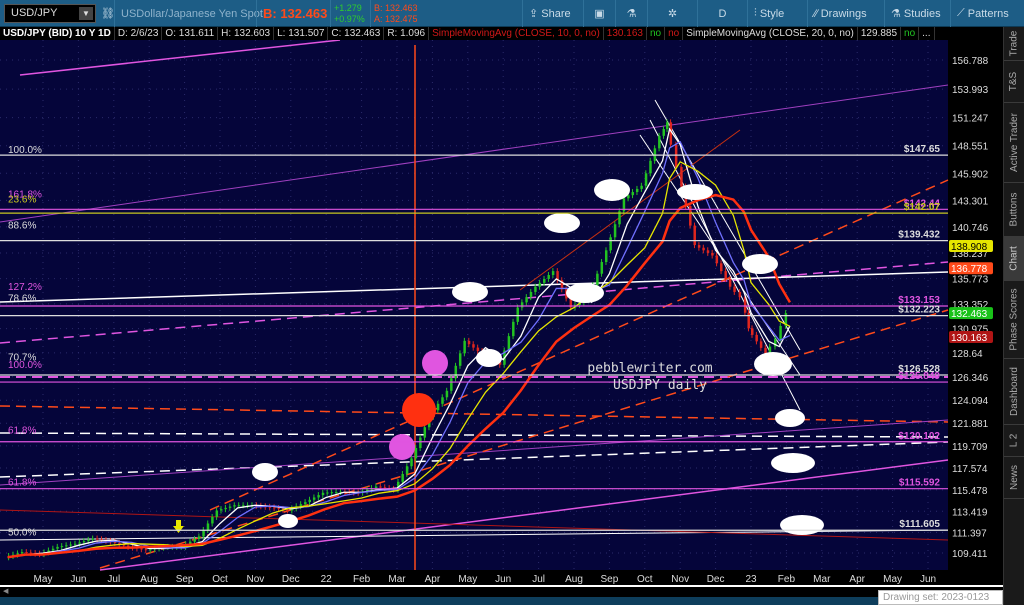  Describe the element at coordinates (857, 579) in the screenshot. I see `time-tick-label: Apr` at that location.